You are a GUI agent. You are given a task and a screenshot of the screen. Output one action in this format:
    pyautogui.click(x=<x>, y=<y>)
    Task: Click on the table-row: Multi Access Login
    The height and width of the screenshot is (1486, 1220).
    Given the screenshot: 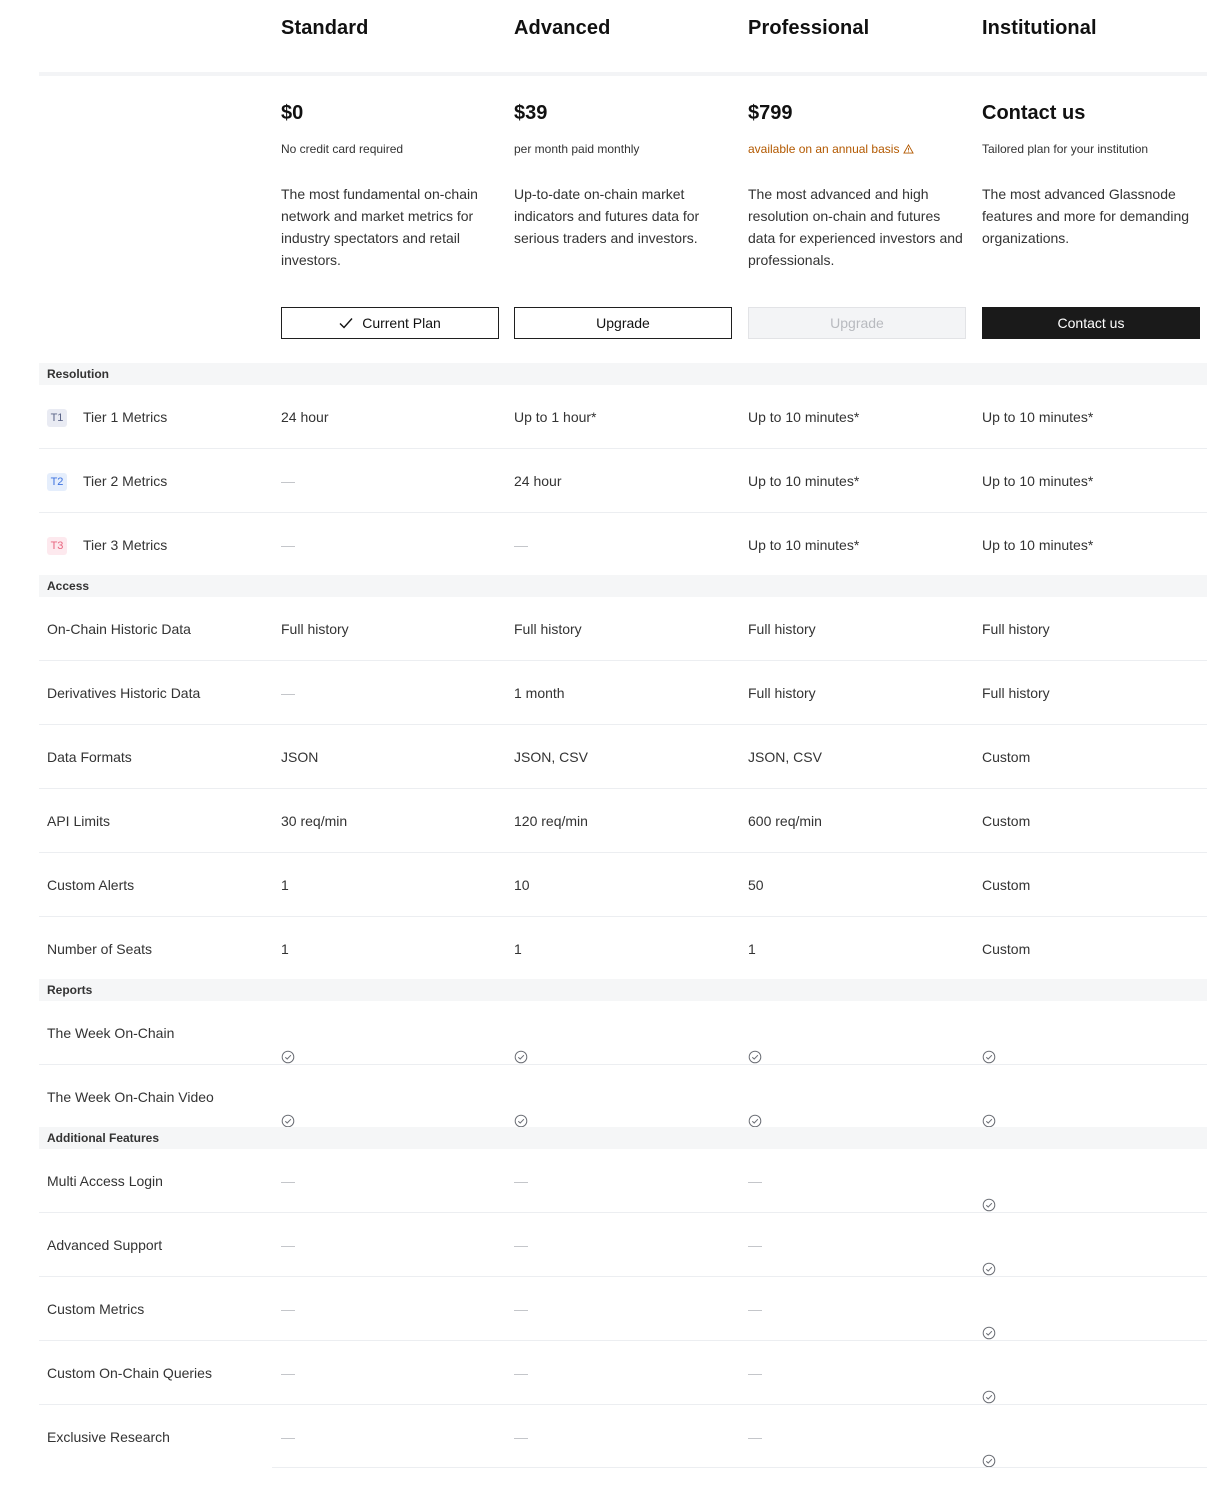 What is the action you would take?
    pyautogui.click(x=623, y=1181)
    